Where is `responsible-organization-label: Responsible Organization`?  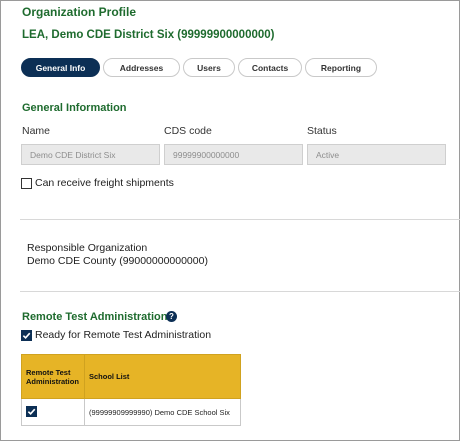
responsible-organization-label: Responsible Organization is located at coordinates (87, 248).